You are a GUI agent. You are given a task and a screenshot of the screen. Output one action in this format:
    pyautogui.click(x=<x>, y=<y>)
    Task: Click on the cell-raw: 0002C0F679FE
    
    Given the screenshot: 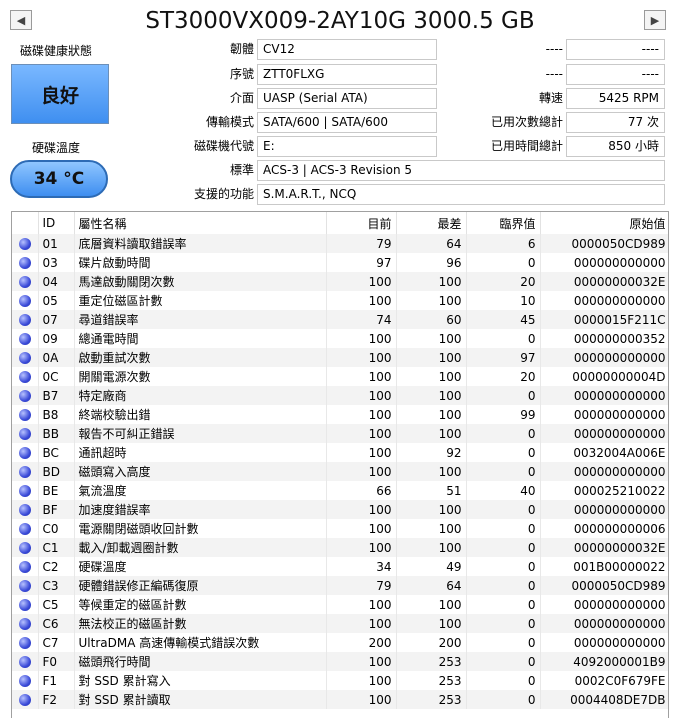 What is the action you would take?
    pyautogui.click(x=604, y=680)
    